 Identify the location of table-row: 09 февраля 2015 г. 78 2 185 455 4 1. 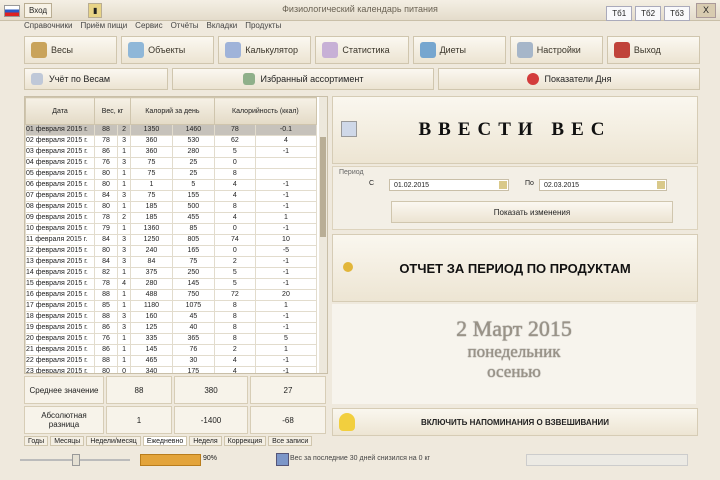
(171, 218).